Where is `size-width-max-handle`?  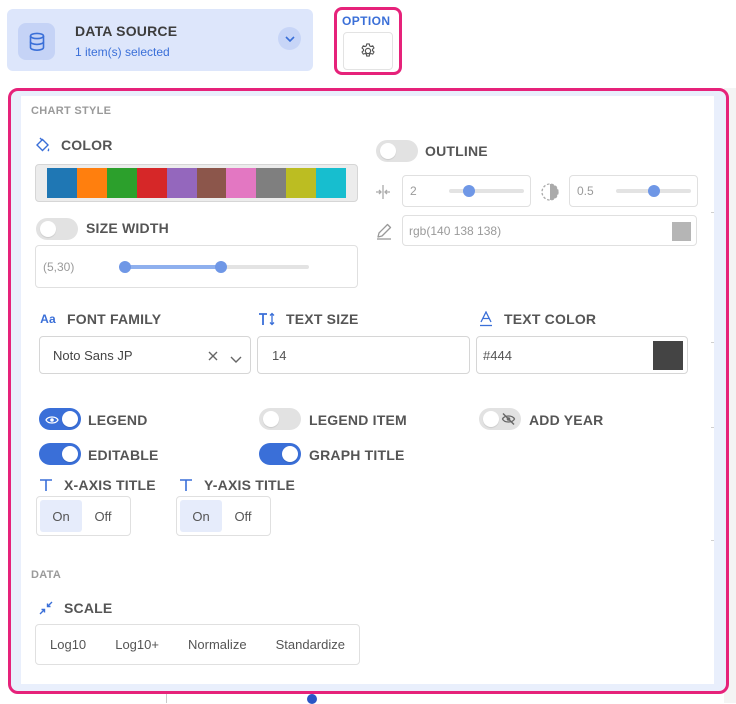 size-width-max-handle is located at coordinates (220, 267).